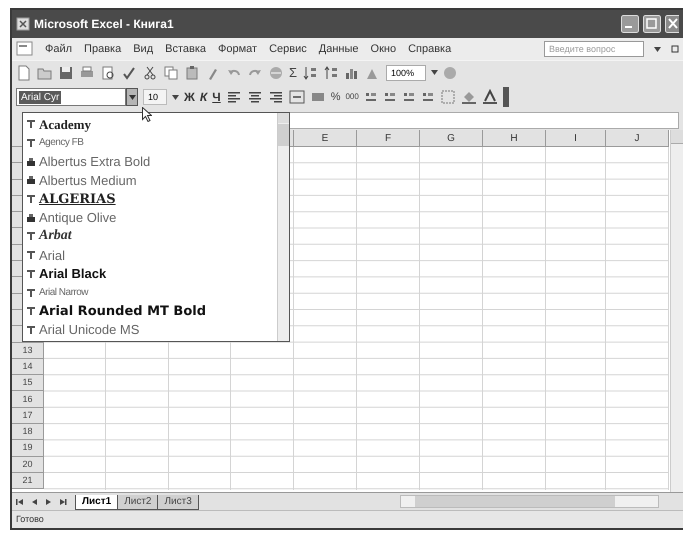 The height and width of the screenshot is (541, 683). Describe the element at coordinates (89, 329) in the screenshot. I see `font-list-item: Arial Unicode MS` at that location.